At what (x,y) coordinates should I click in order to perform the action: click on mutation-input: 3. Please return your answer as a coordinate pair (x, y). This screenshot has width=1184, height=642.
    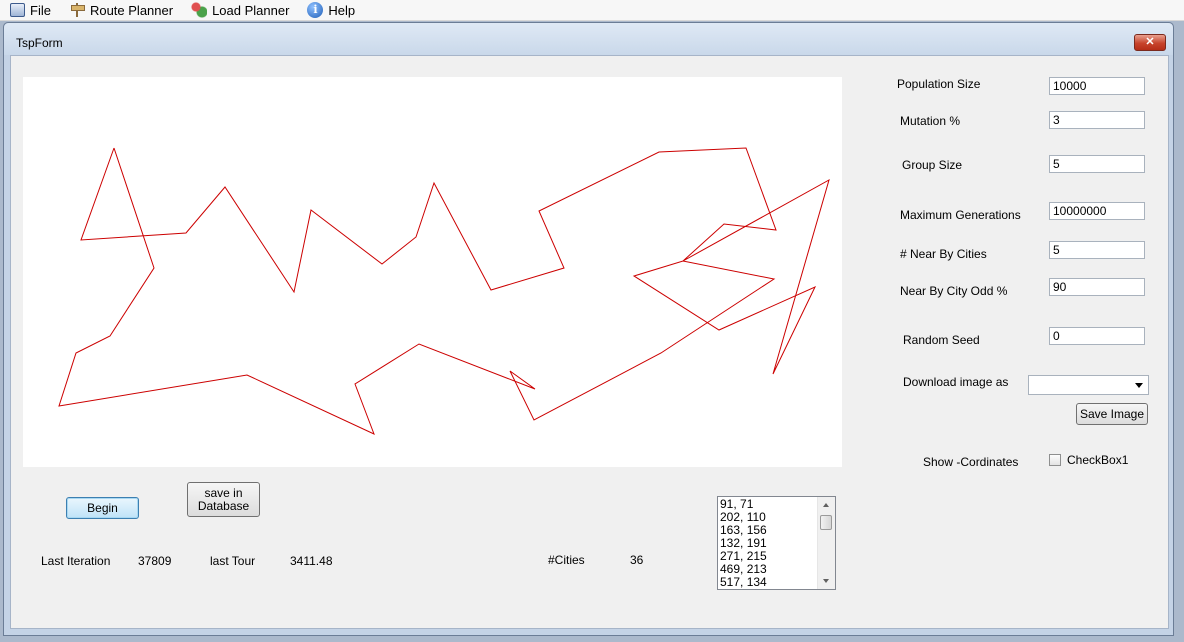
    Looking at the image, I should click on (1097, 120).